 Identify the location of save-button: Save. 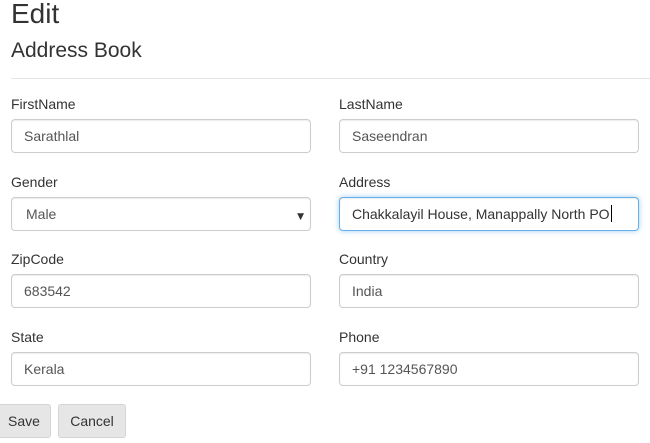
(25, 421).